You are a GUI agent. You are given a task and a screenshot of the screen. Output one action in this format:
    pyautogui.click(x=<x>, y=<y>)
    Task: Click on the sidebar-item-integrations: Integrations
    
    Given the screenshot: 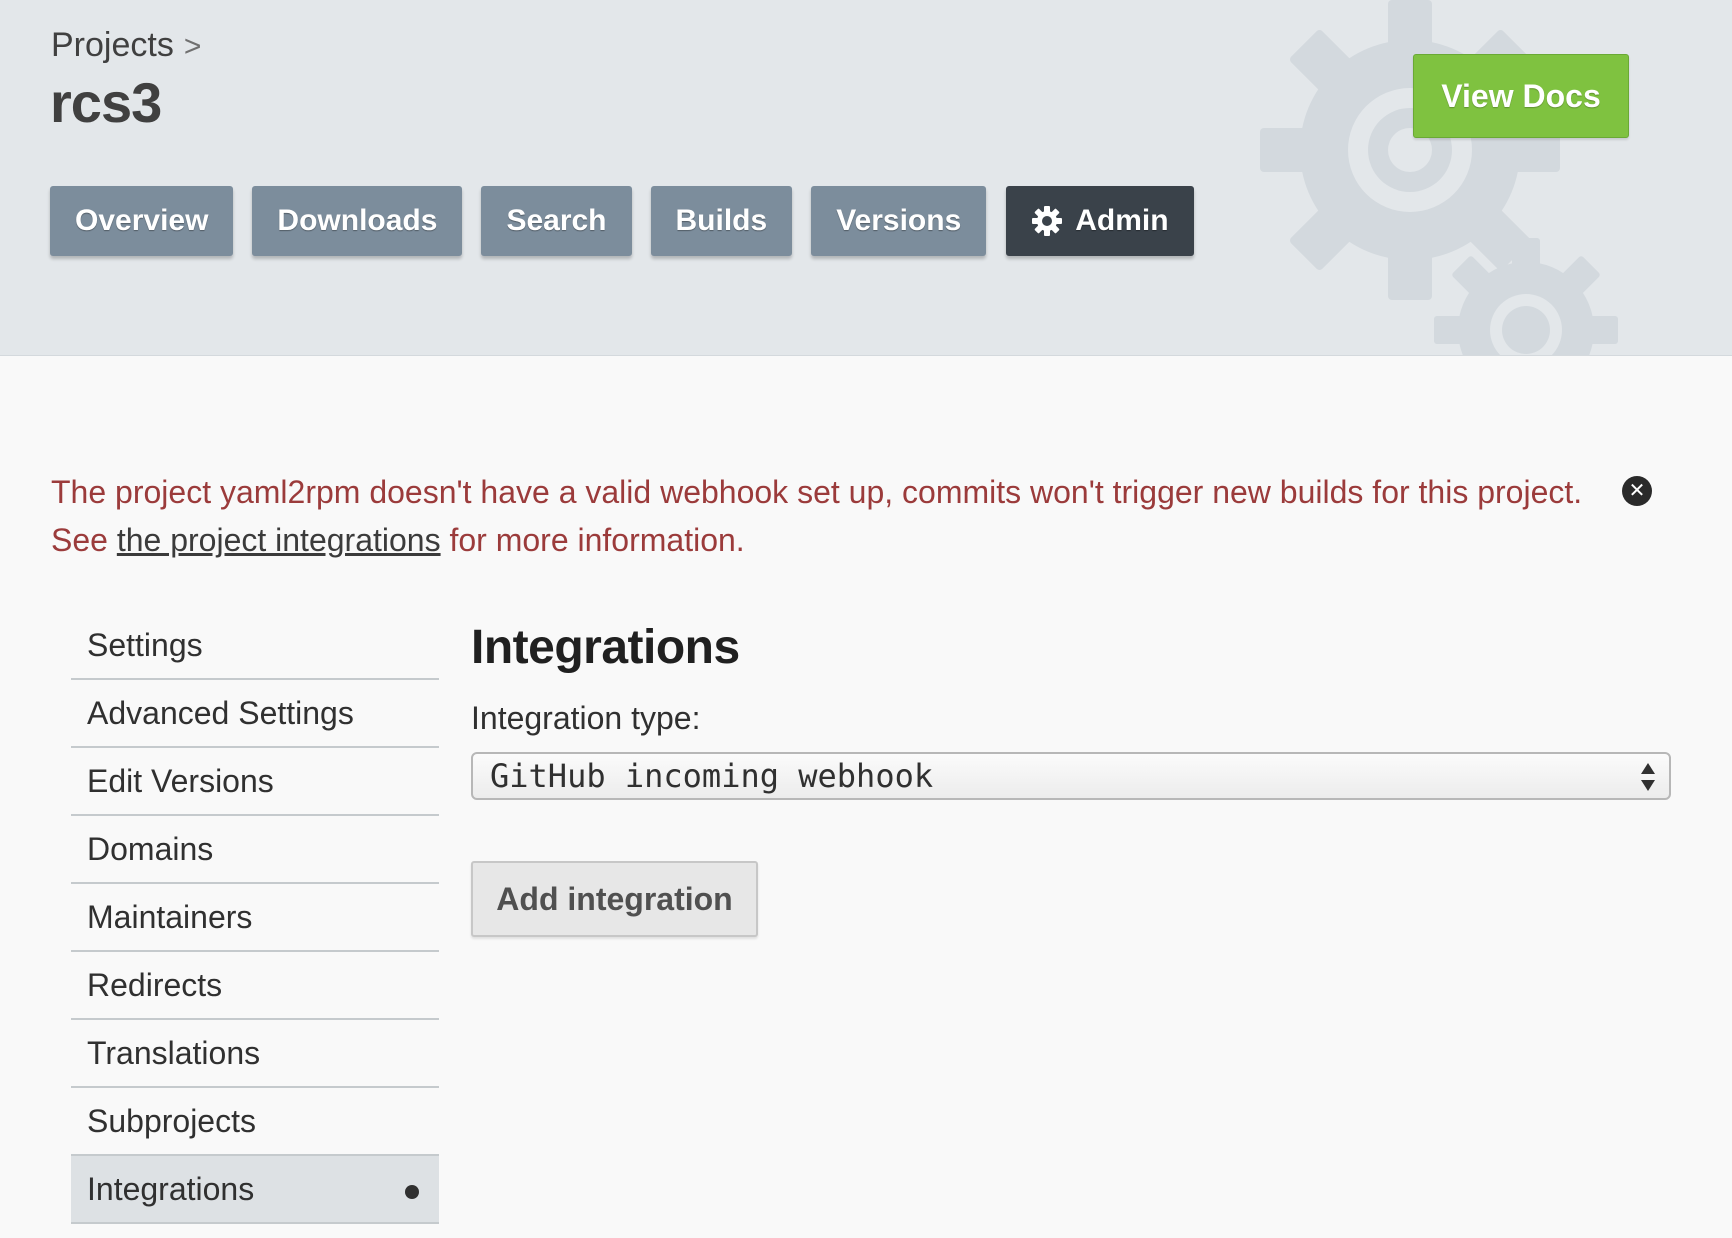 What is the action you would take?
    pyautogui.click(x=255, y=1190)
    